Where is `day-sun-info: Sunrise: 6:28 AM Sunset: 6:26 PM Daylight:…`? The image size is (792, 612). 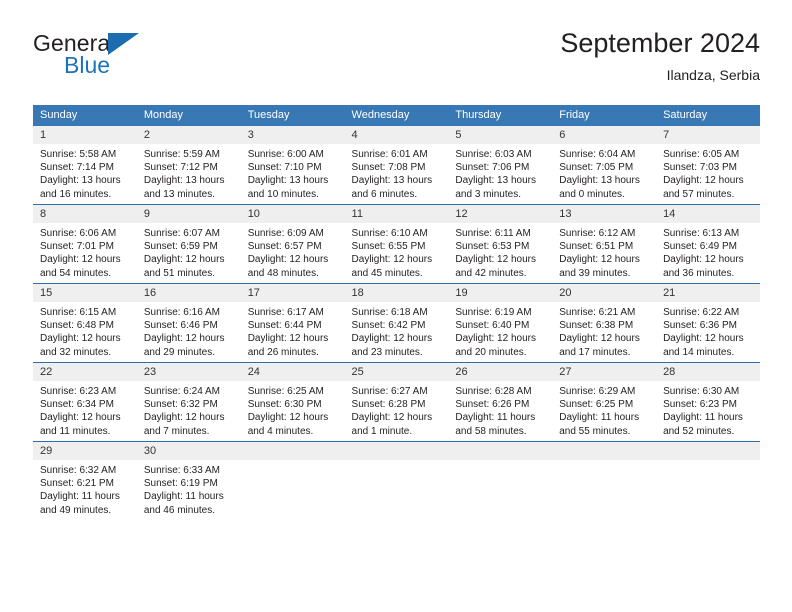 day-sun-info: Sunrise: 6:28 AM Sunset: 6:26 PM Daylight:… is located at coordinates (500, 409).